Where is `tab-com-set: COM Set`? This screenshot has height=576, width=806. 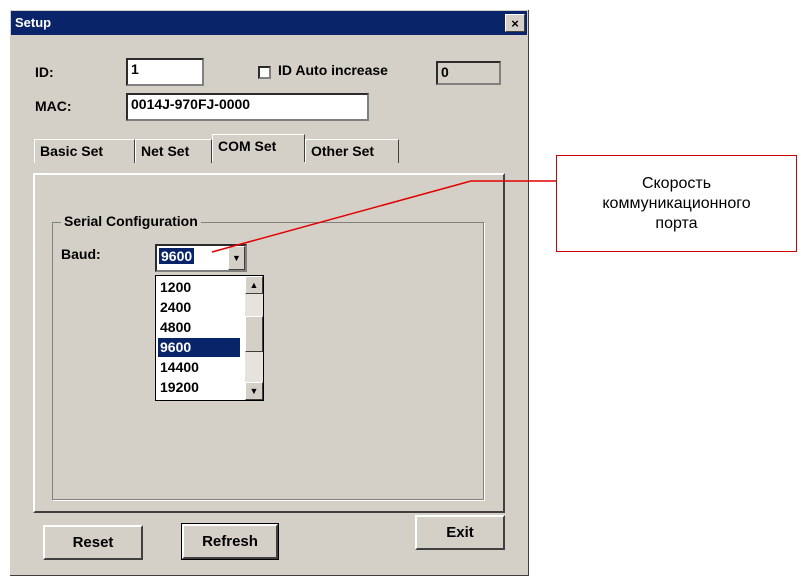 tab-com-set: COM Set is located at coordinates (258, 148).